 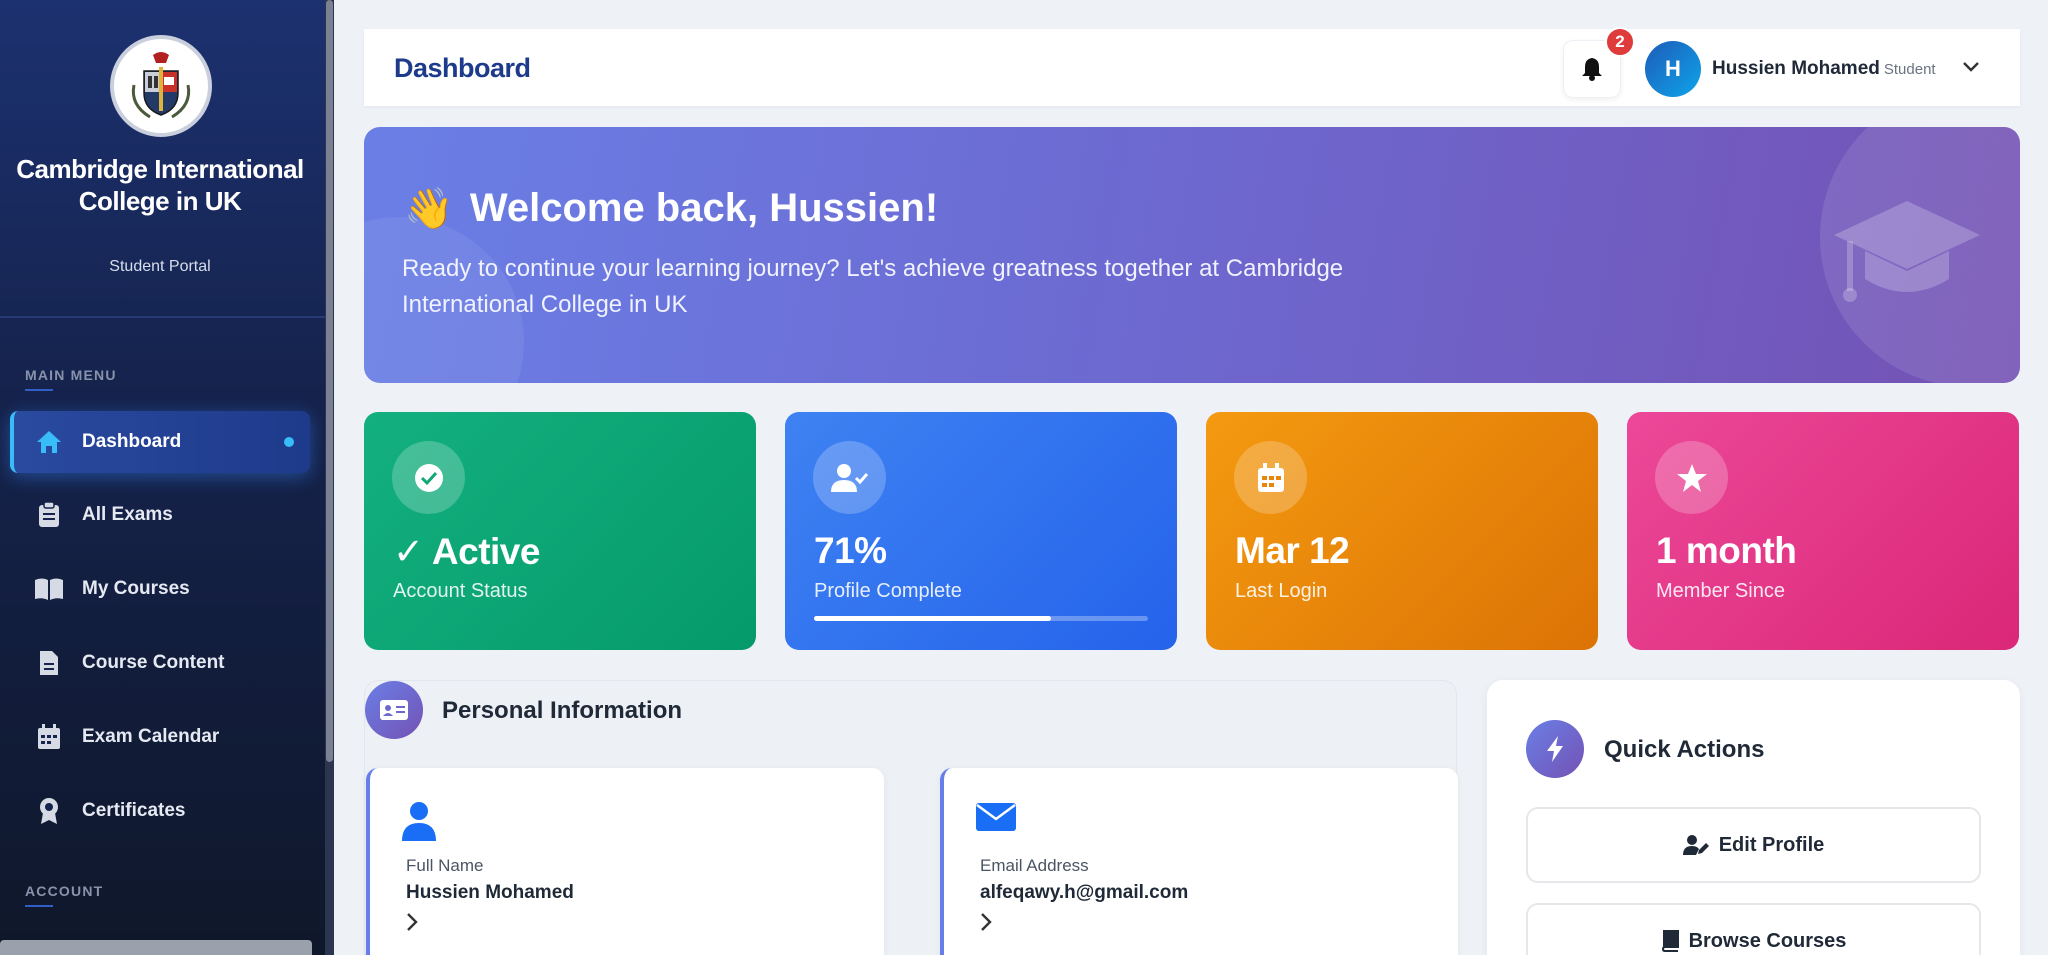 What do you see at coordinates (445, 865) in the screenshot?
I see `info-label: Full Name` at bounding box center [445, 865].